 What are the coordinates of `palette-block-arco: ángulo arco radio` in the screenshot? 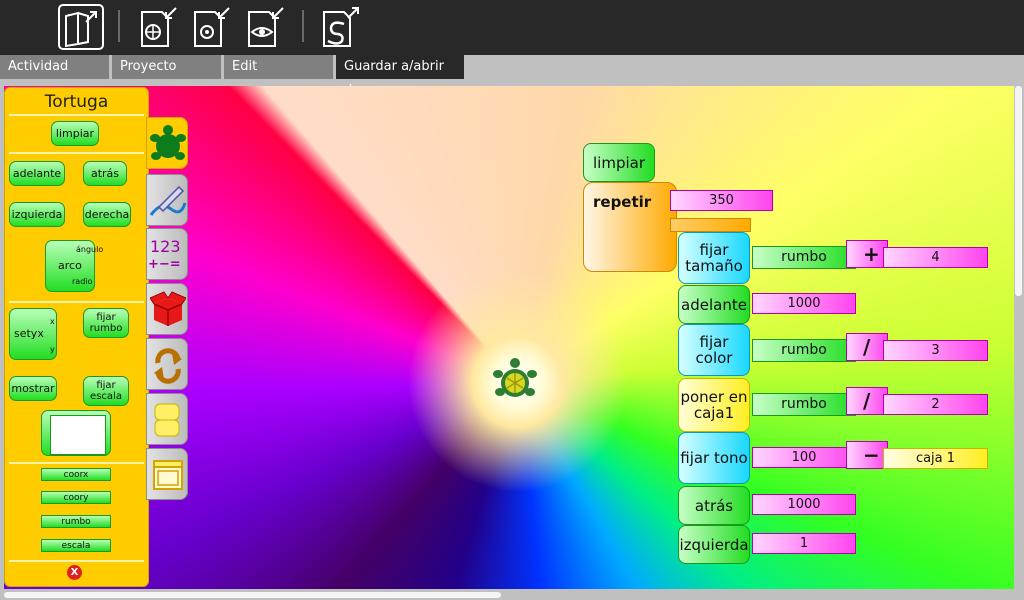 It's located at (74, 266).